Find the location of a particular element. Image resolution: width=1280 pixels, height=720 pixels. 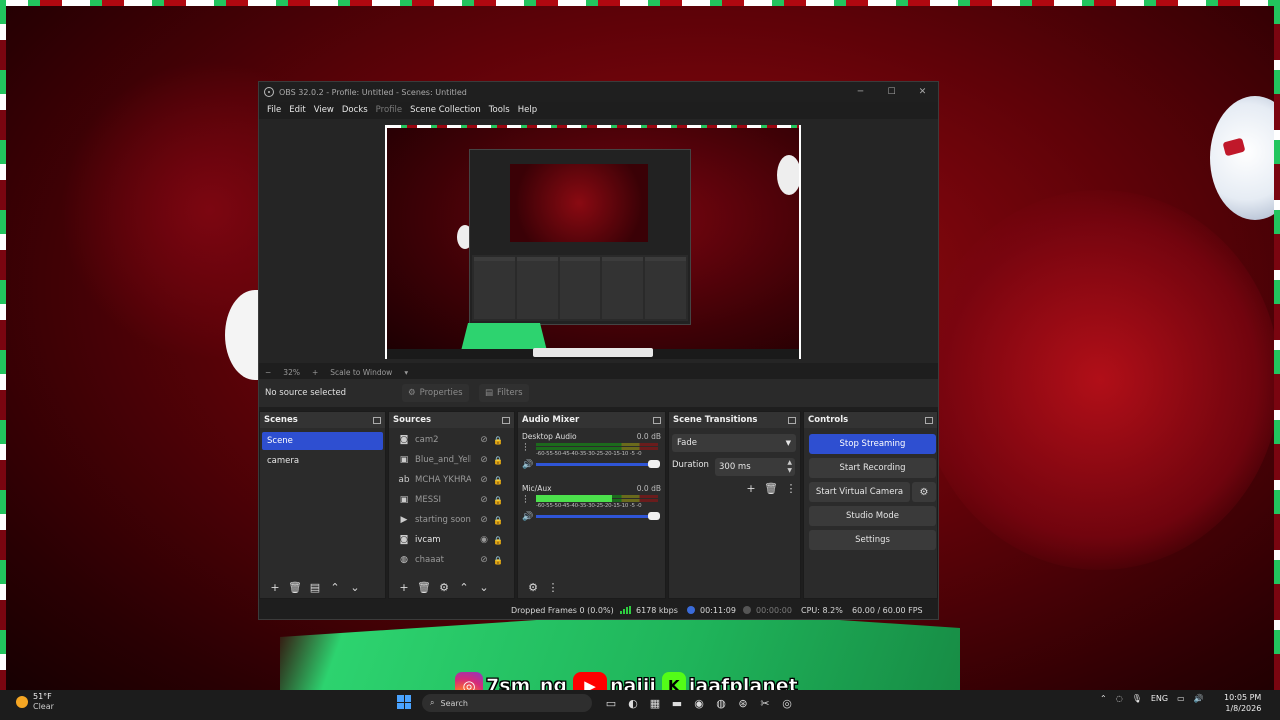

transition-select: Fade ▼ is located at coordinates (734, 443).